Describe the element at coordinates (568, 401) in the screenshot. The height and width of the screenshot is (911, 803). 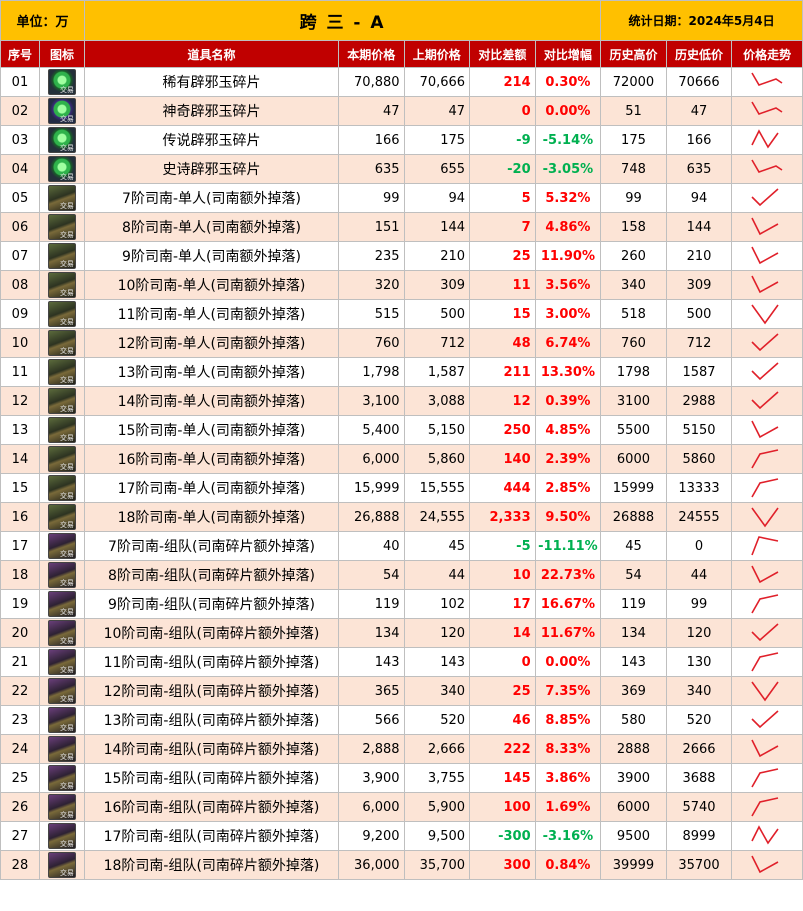
I see `change-percent: 0.39%` at that location.